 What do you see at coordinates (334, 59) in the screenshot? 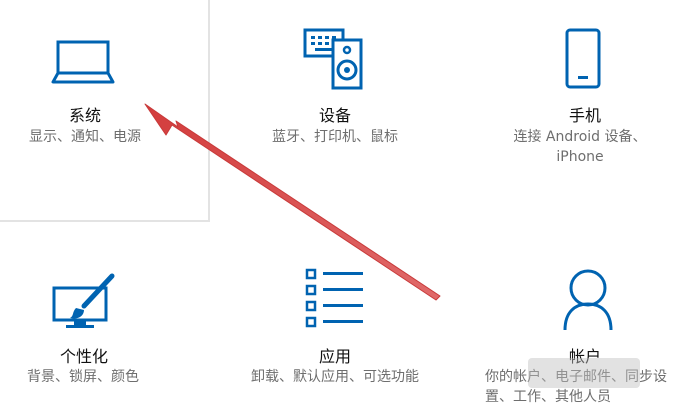
I see `keyboard-speaker-icon` at bounding box center [334, 59].